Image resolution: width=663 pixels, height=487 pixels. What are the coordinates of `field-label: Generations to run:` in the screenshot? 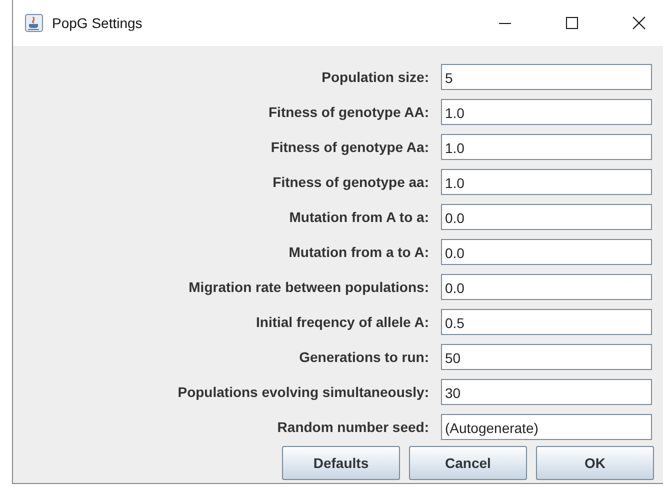 It's located at (364, 356).